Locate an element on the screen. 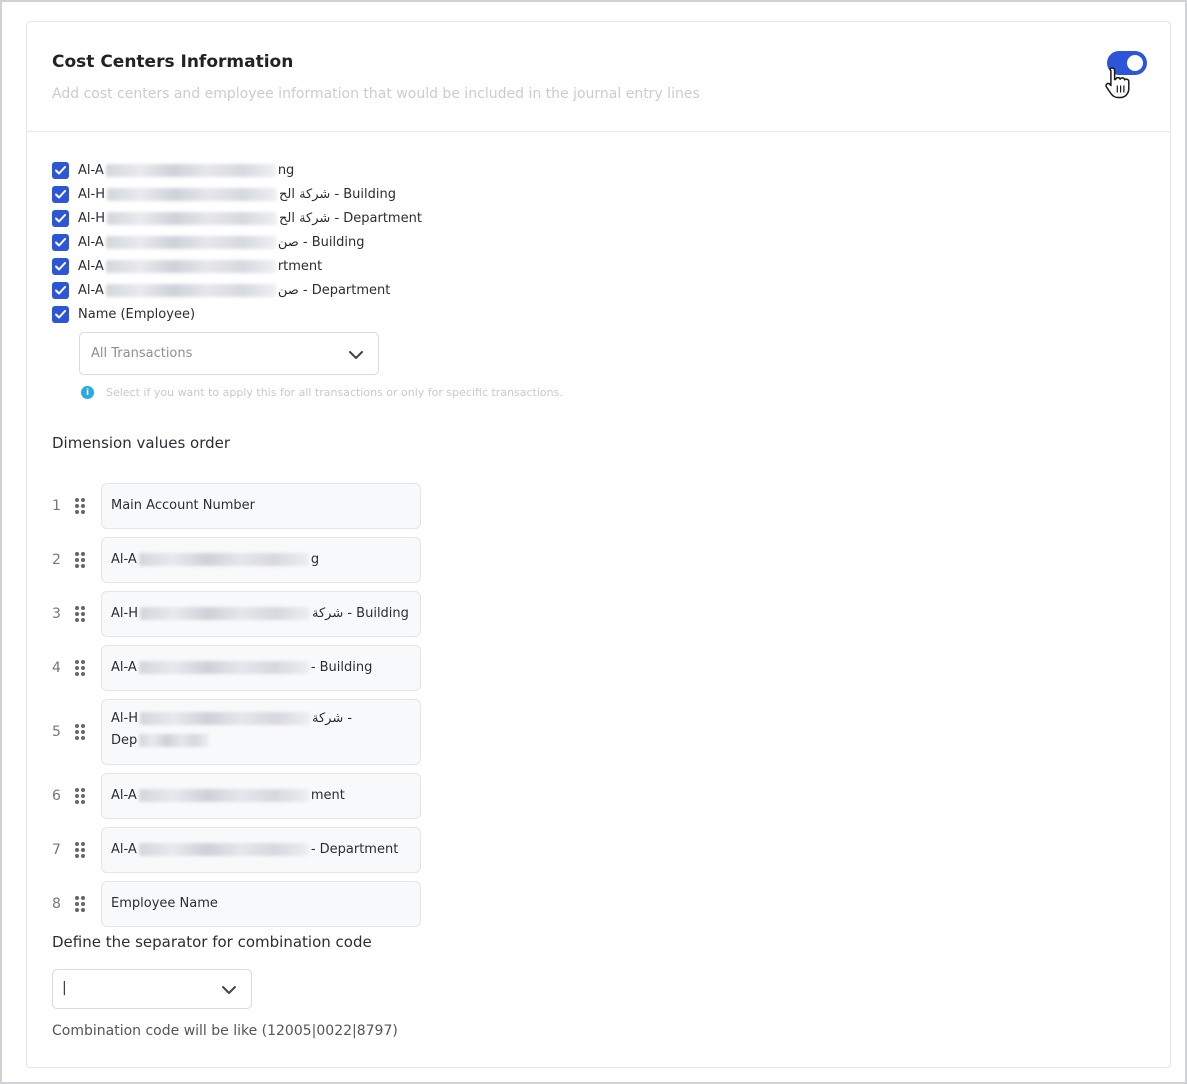  transactions-select-value: All Transactions is located at coordinates (142, 353).